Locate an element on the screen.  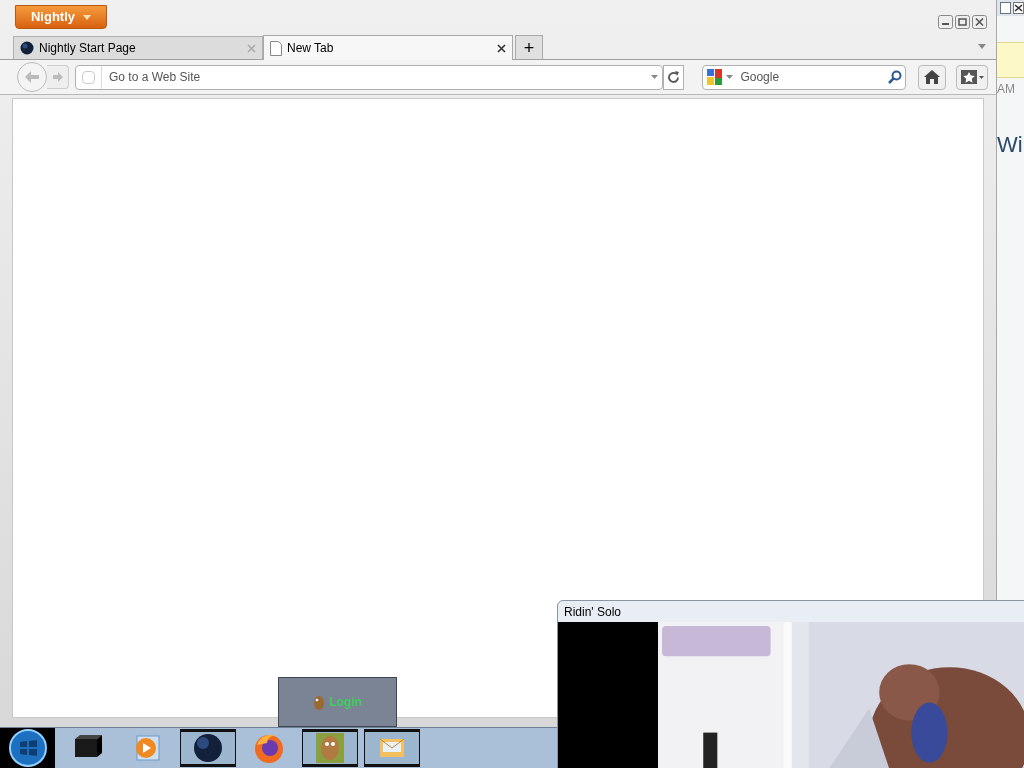
bookmarks-button is located at coordinates (972, 77).